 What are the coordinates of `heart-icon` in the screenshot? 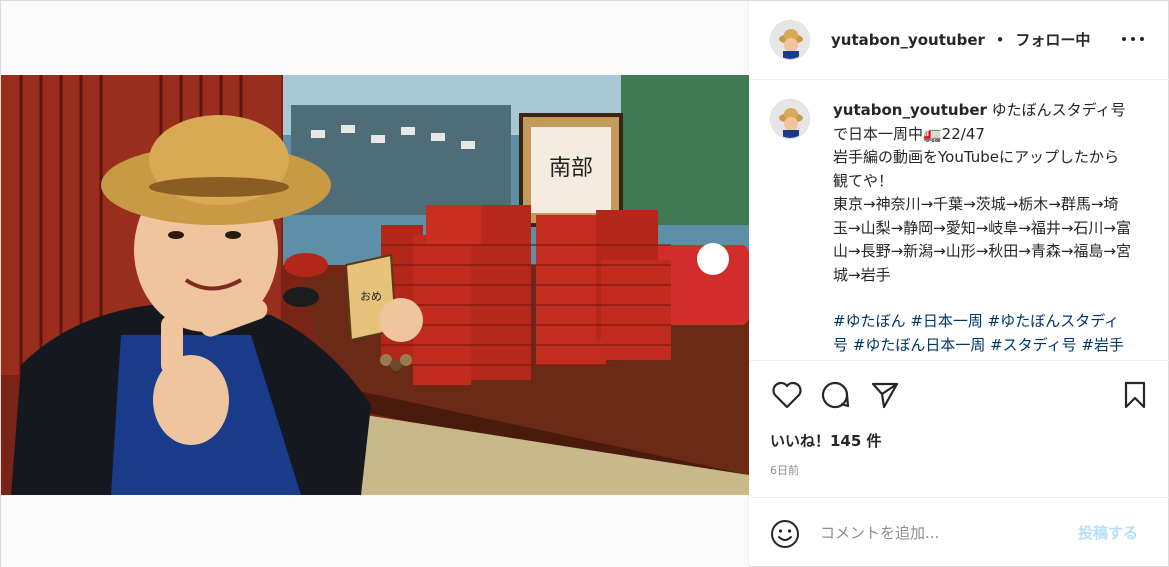 It's located at (787, 395).